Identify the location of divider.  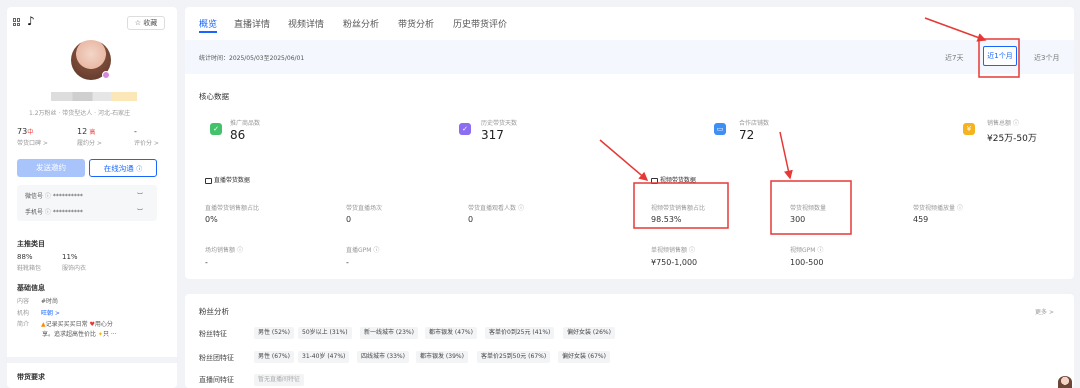
(92, 360).